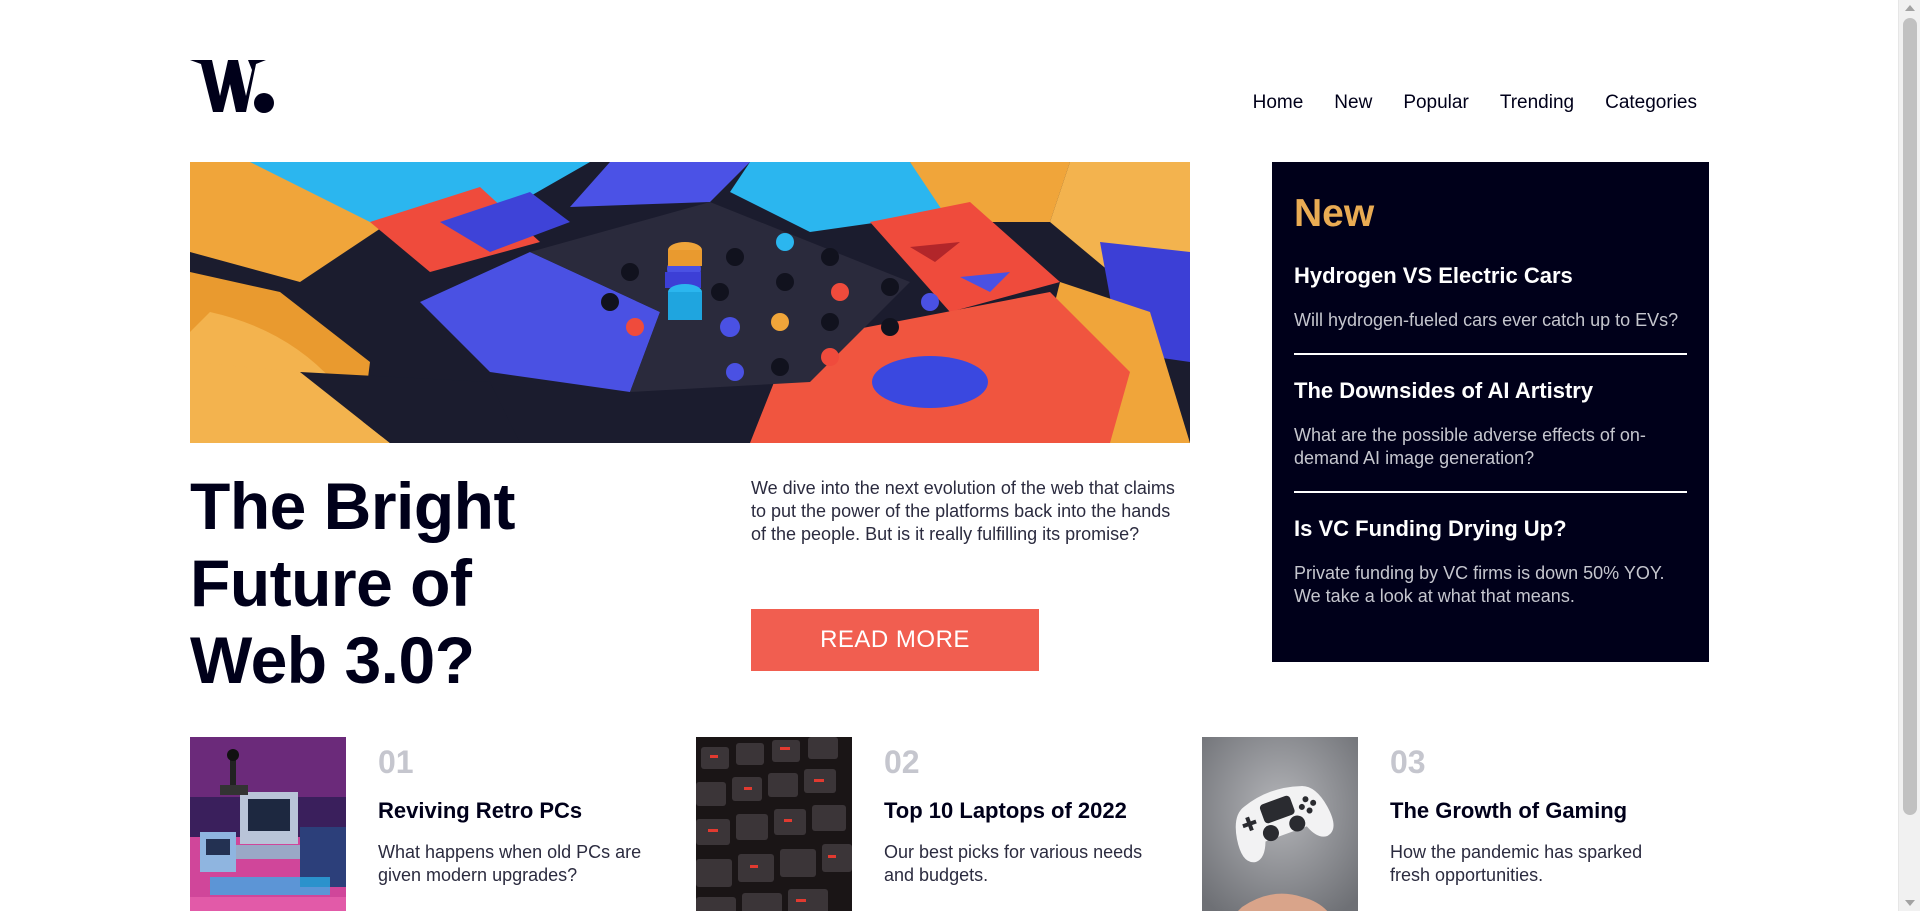 The image size is (1920, 911). What do you see at coordinates (1436, 103) in the screenshot?
I see `nav-popular: Popular` at bounding box center [1436, 103].